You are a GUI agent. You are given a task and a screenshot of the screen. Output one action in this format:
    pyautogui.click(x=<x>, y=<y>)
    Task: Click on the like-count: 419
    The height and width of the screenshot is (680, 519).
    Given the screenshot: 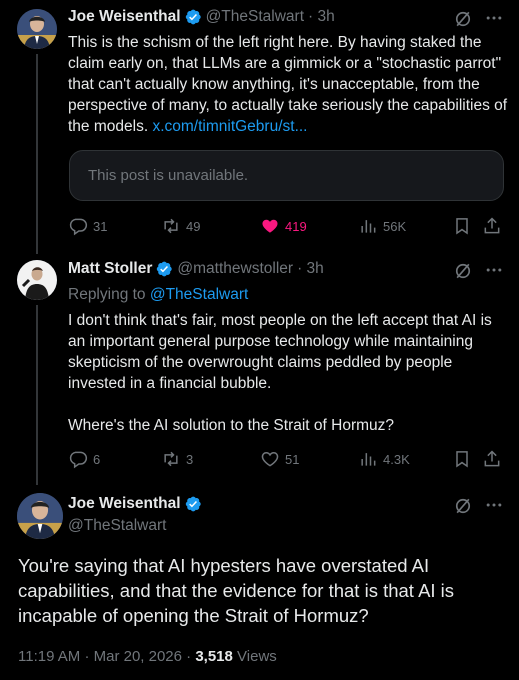 What is the action you would take?
    pyautogui.click(x=296, y=226)
    